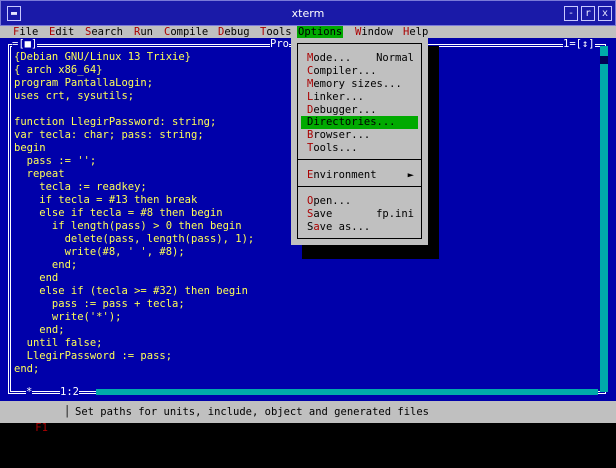 The height and width of the screenshot is (468, 616). What do you see at coordinates (134, 278) in the screenshot?
I see `code-line: end` at bounding box center [134, 278].